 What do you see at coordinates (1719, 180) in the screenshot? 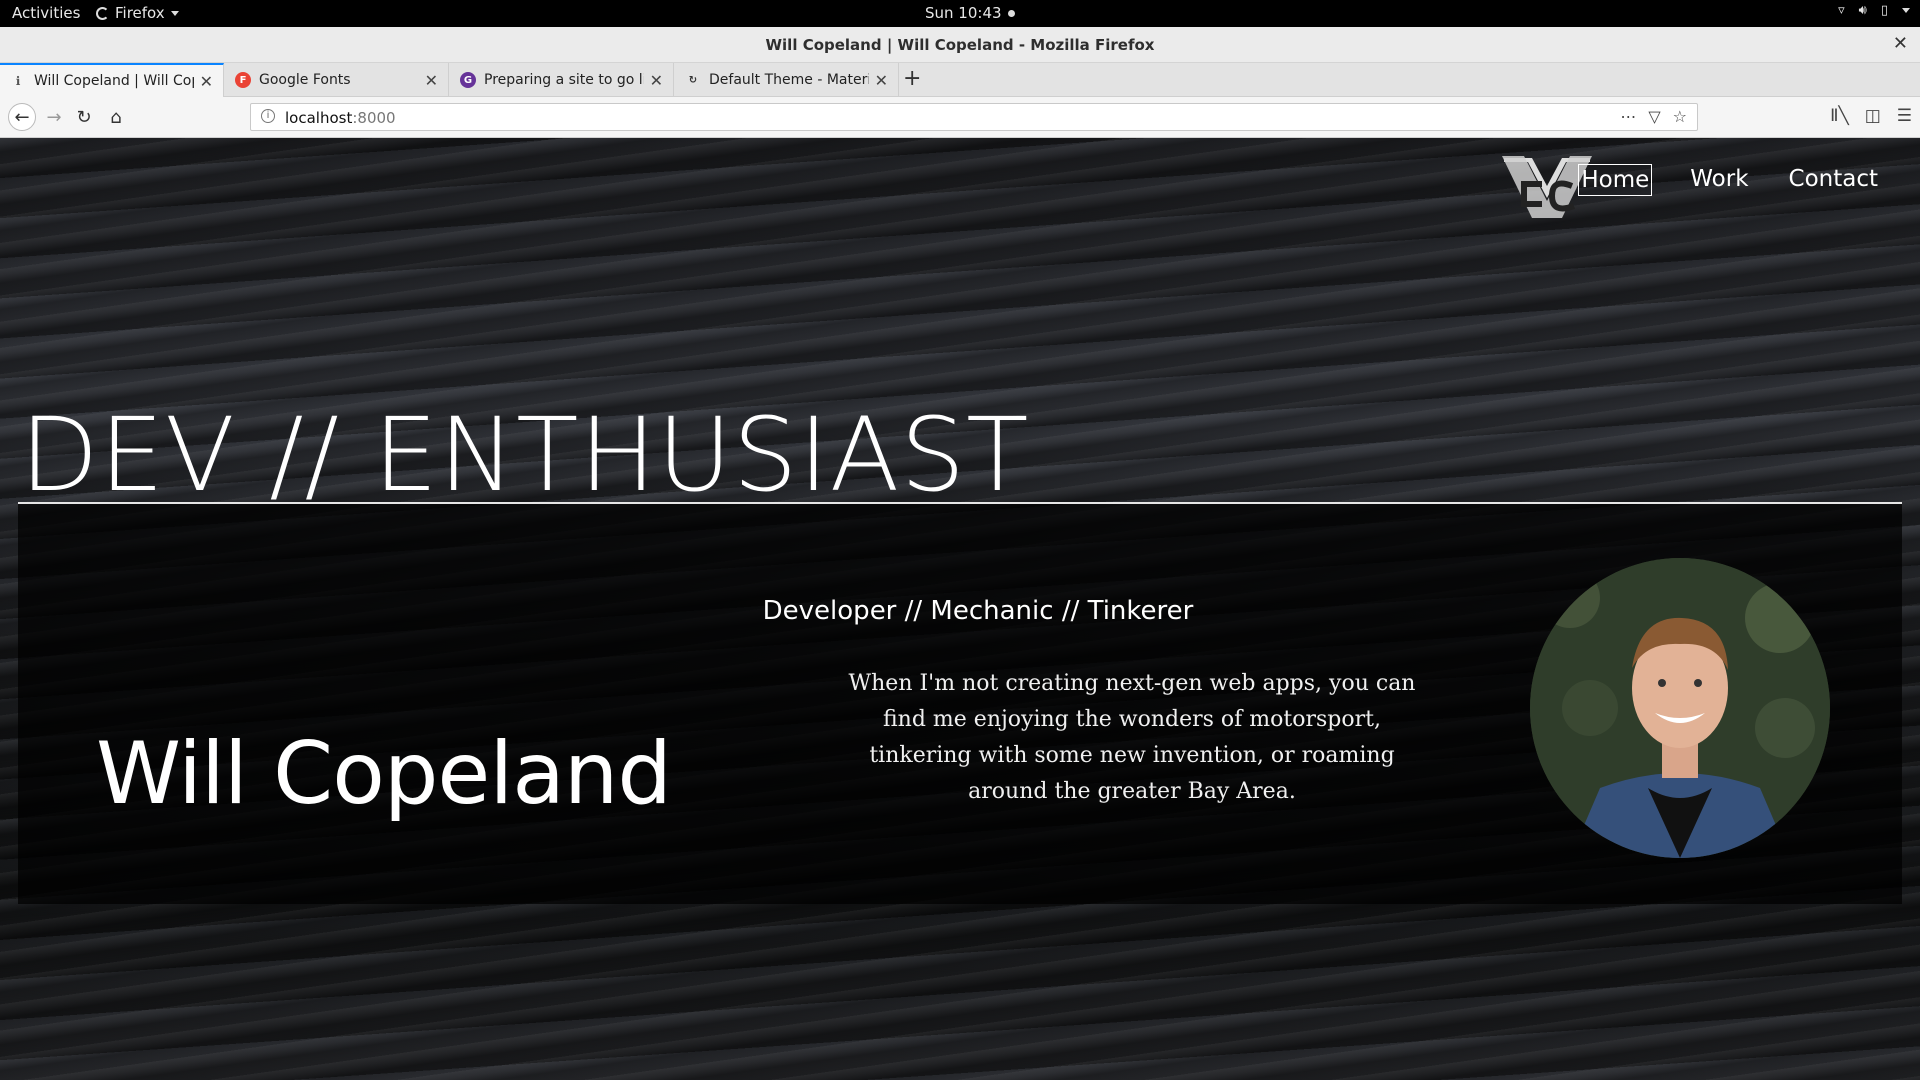
I see `nav-work-link: Work` at bounding box center [1719, 180].